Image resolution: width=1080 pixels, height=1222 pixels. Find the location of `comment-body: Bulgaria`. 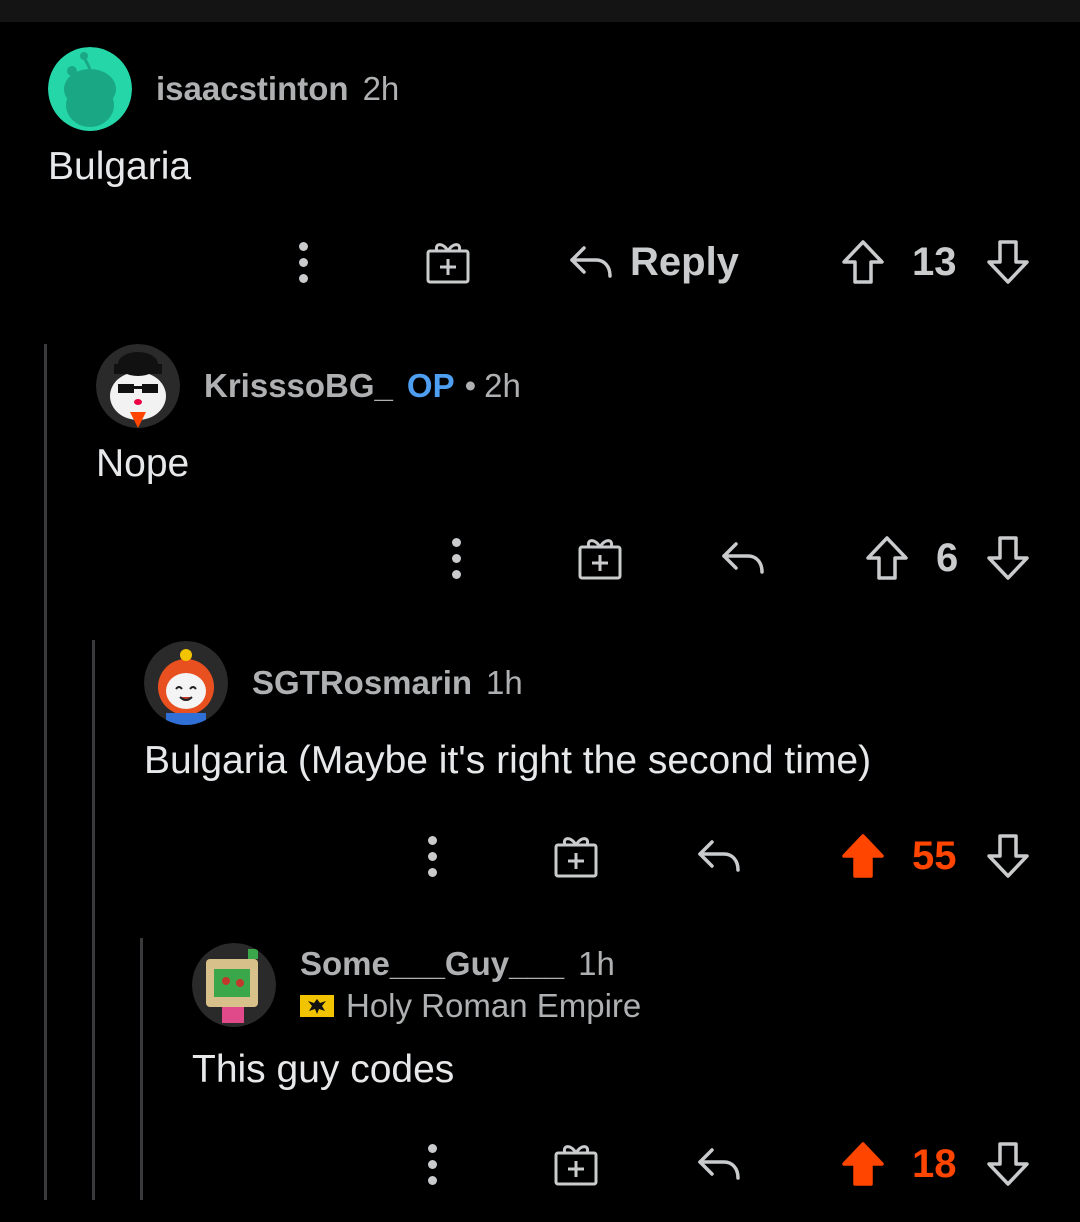

comment-body: Bulgaria is located at coordinates (120, 166).